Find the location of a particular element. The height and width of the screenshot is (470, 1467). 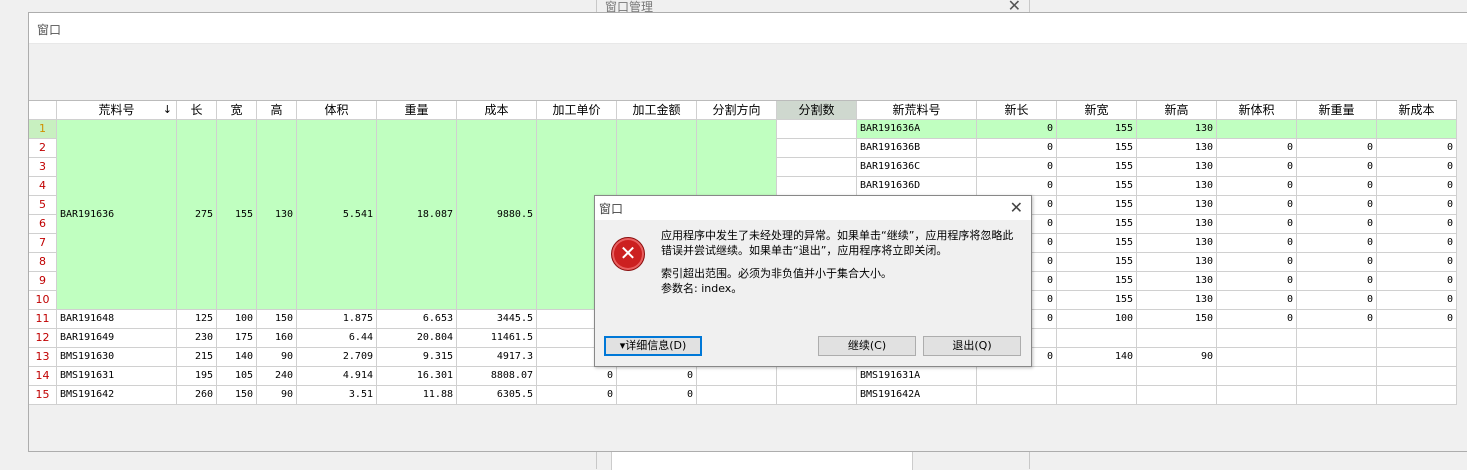

grid-cell-height: 240 is located at coordinates (277, 376).